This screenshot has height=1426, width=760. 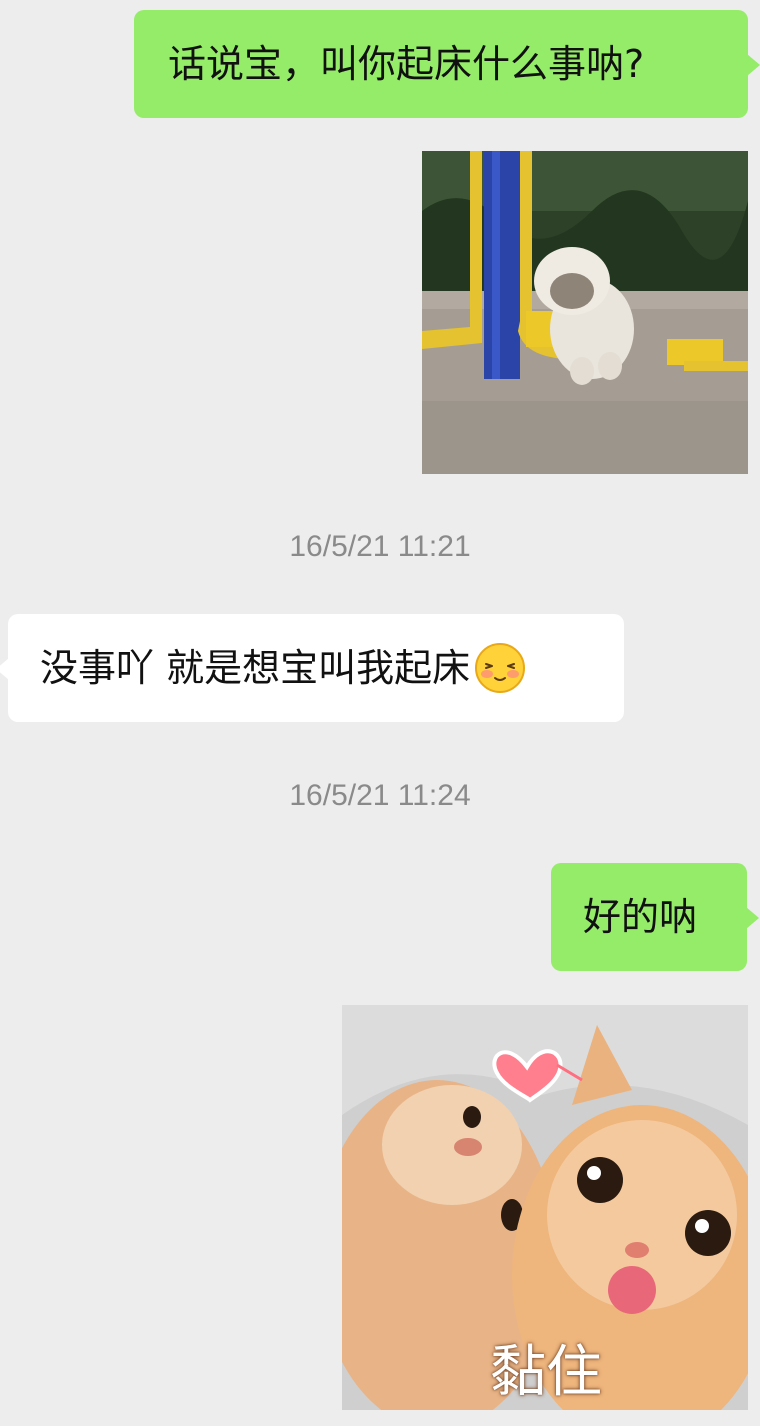 What do you see at coordinates (500, 668) in the screenshot?
I see `blush-emoji-icon` at bounding box center [500, 668].